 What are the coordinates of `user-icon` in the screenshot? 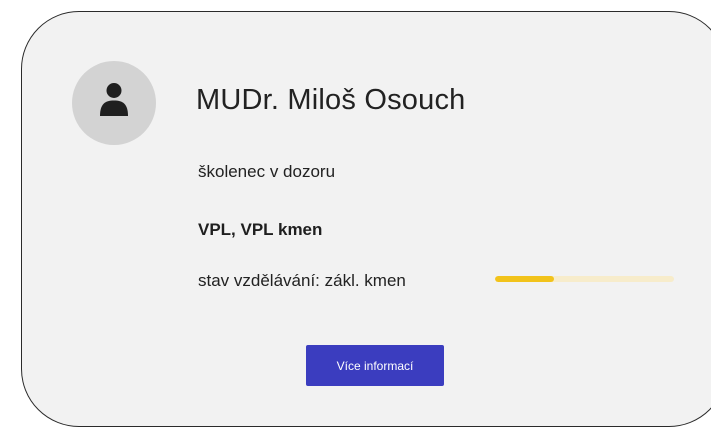 It's located at (114, 99).